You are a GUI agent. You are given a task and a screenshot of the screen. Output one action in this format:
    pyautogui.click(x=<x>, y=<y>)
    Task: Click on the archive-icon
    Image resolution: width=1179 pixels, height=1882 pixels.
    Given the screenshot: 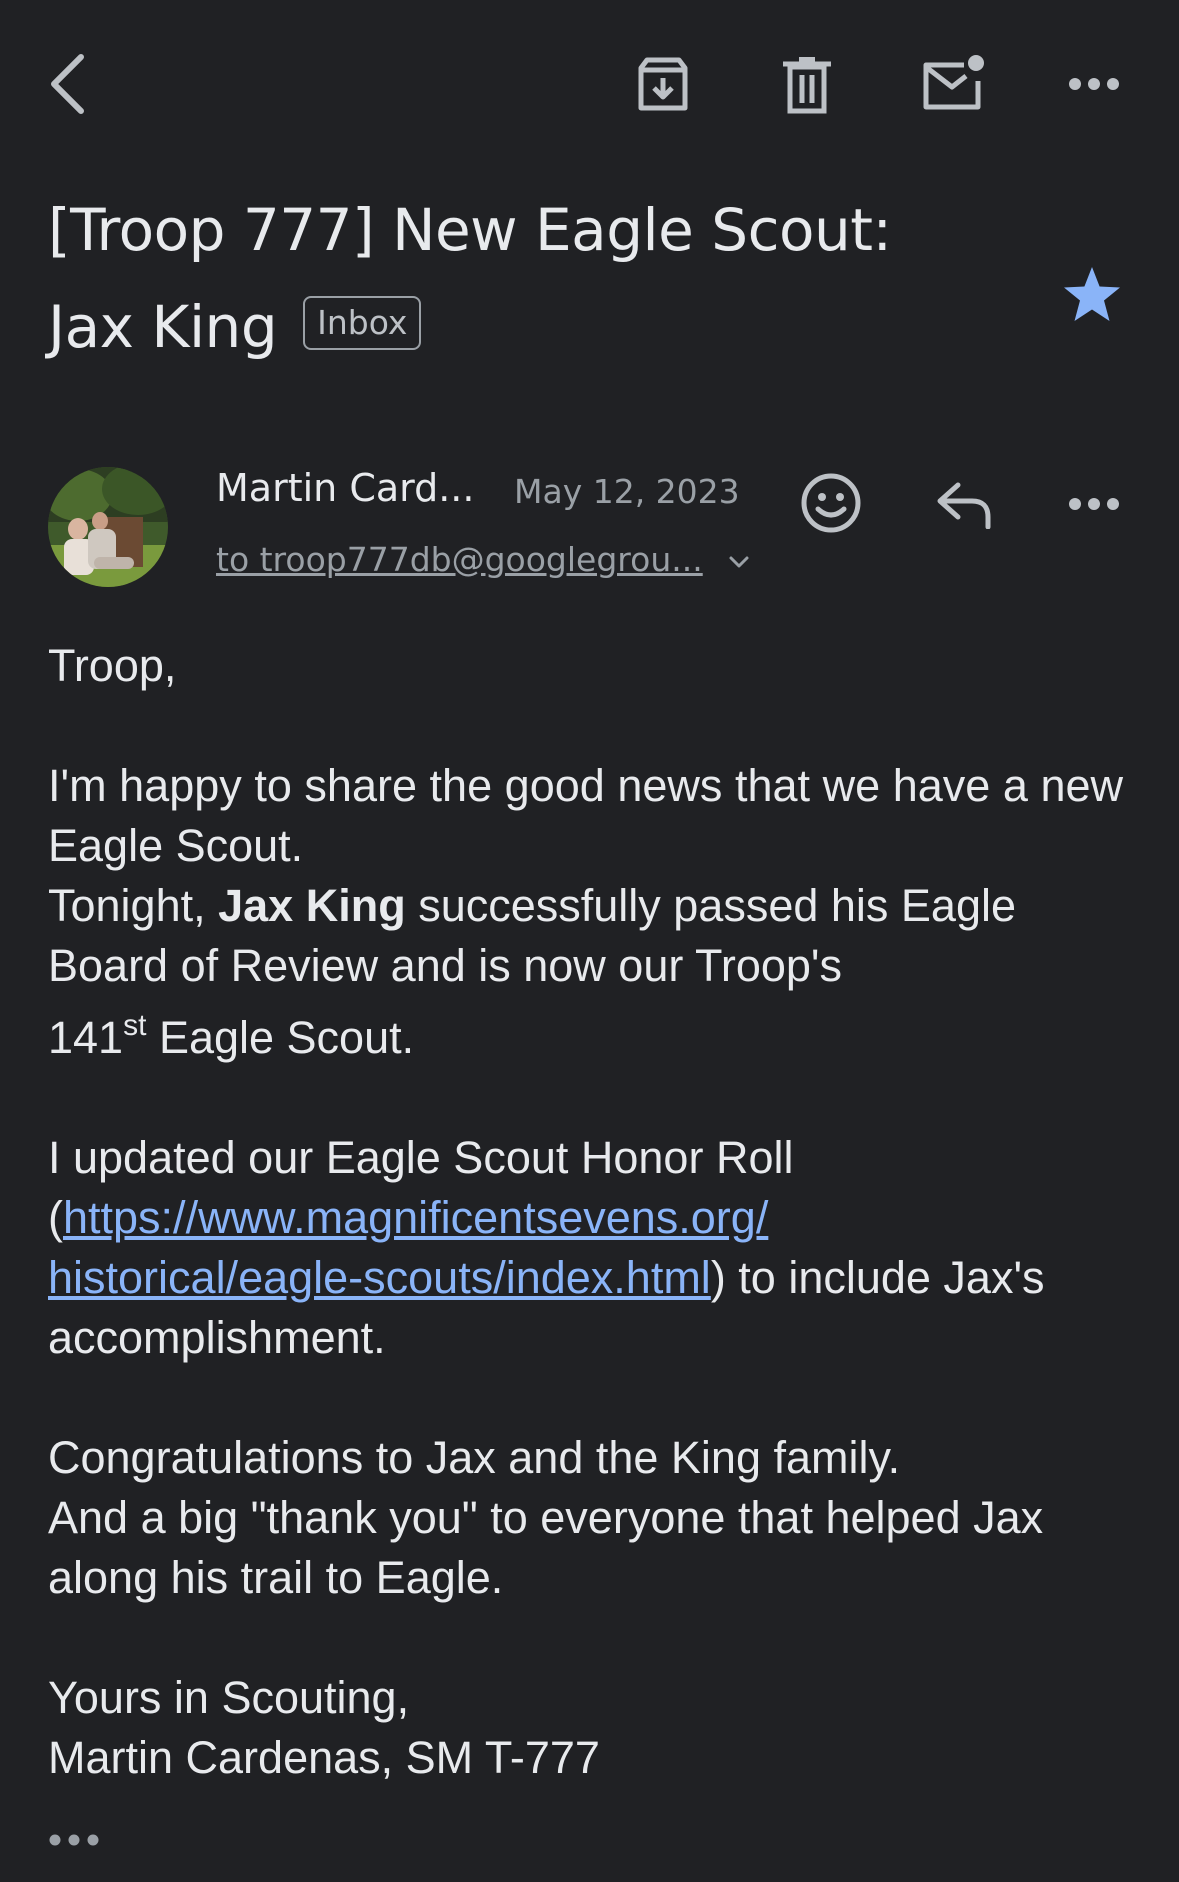 What is the action you would take?
    pyautogui.click(x=663, y=84)
    